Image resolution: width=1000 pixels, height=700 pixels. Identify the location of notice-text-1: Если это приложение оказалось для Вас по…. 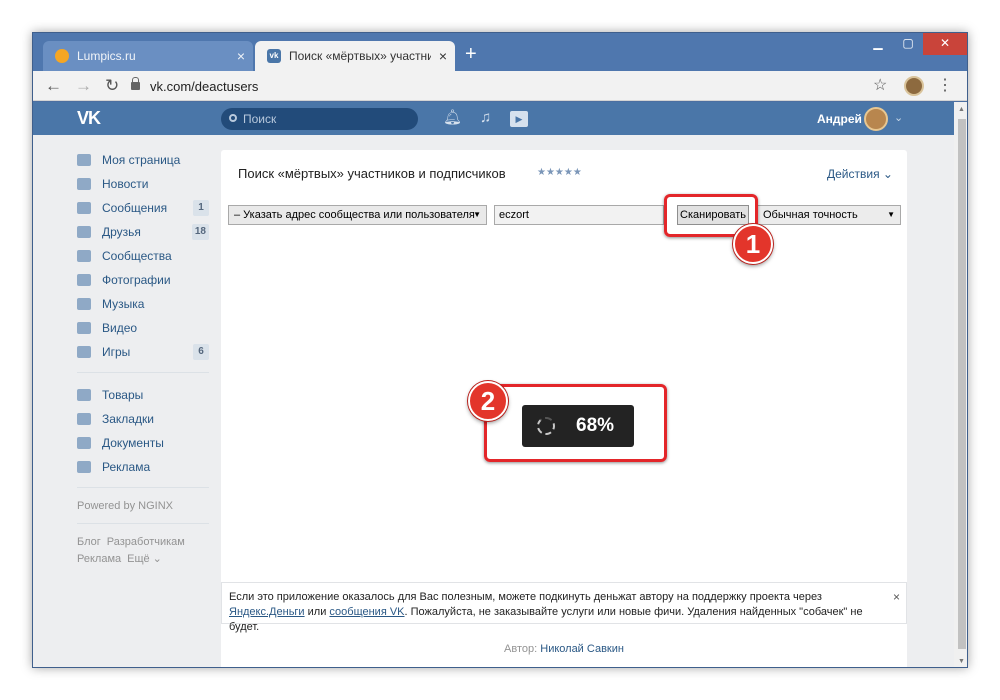
(525, 597).